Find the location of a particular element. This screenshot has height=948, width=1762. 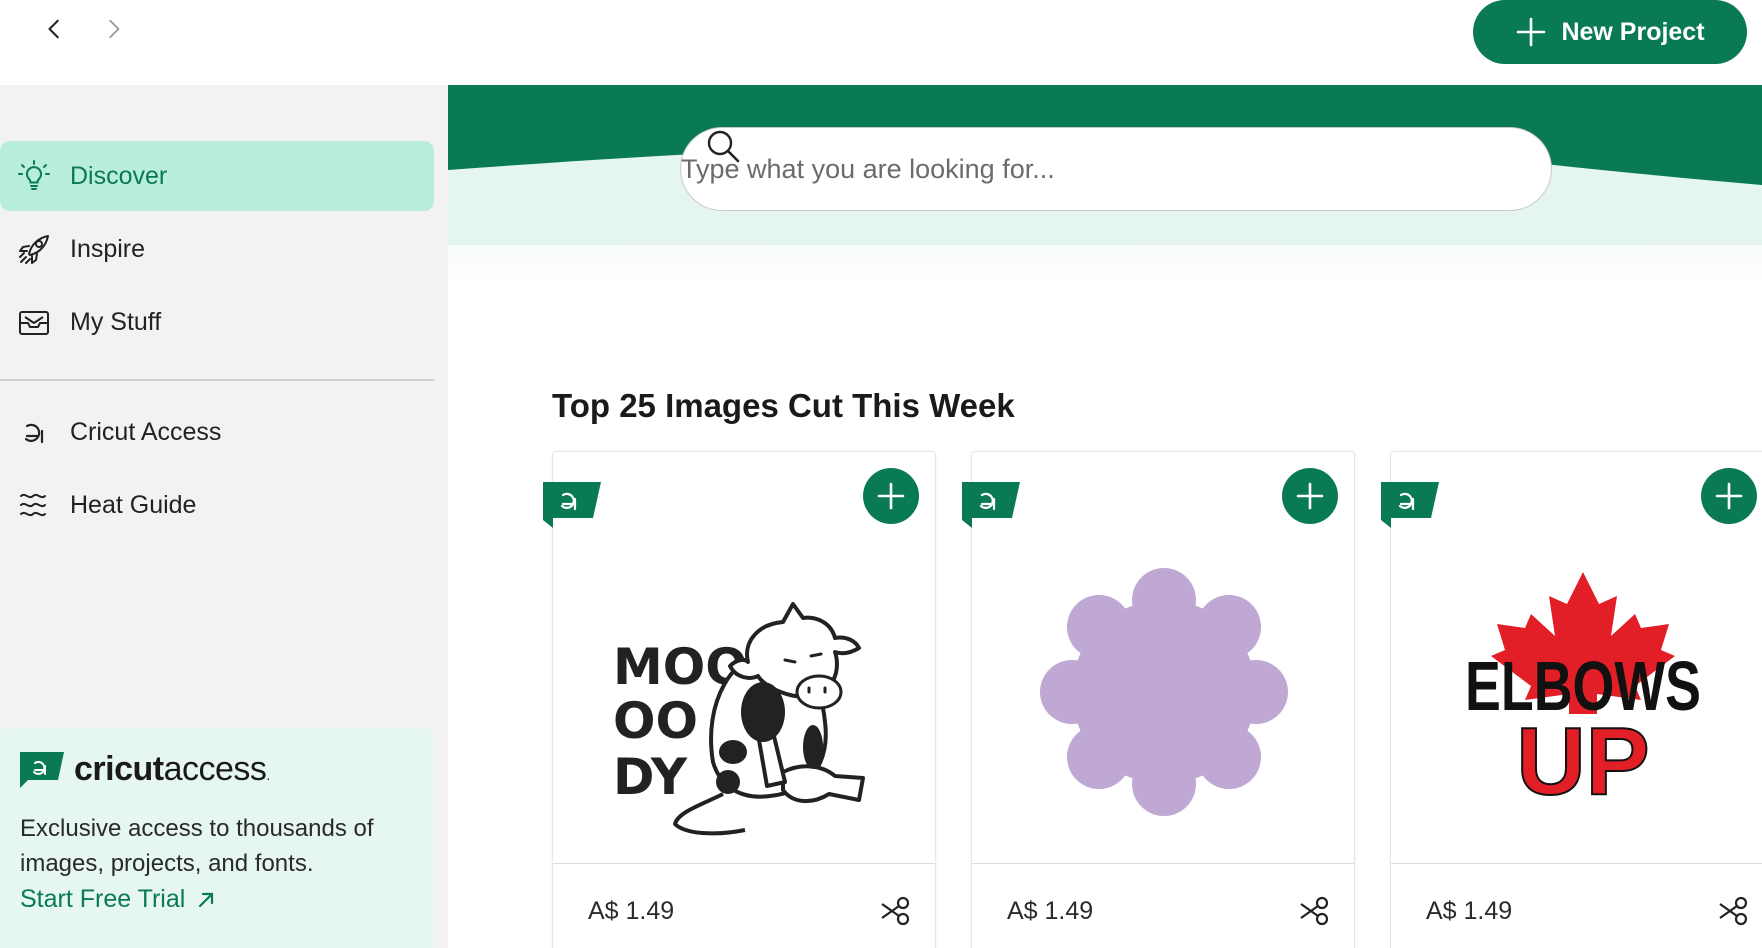

hero-banner is located at coordinates (1105, 165).